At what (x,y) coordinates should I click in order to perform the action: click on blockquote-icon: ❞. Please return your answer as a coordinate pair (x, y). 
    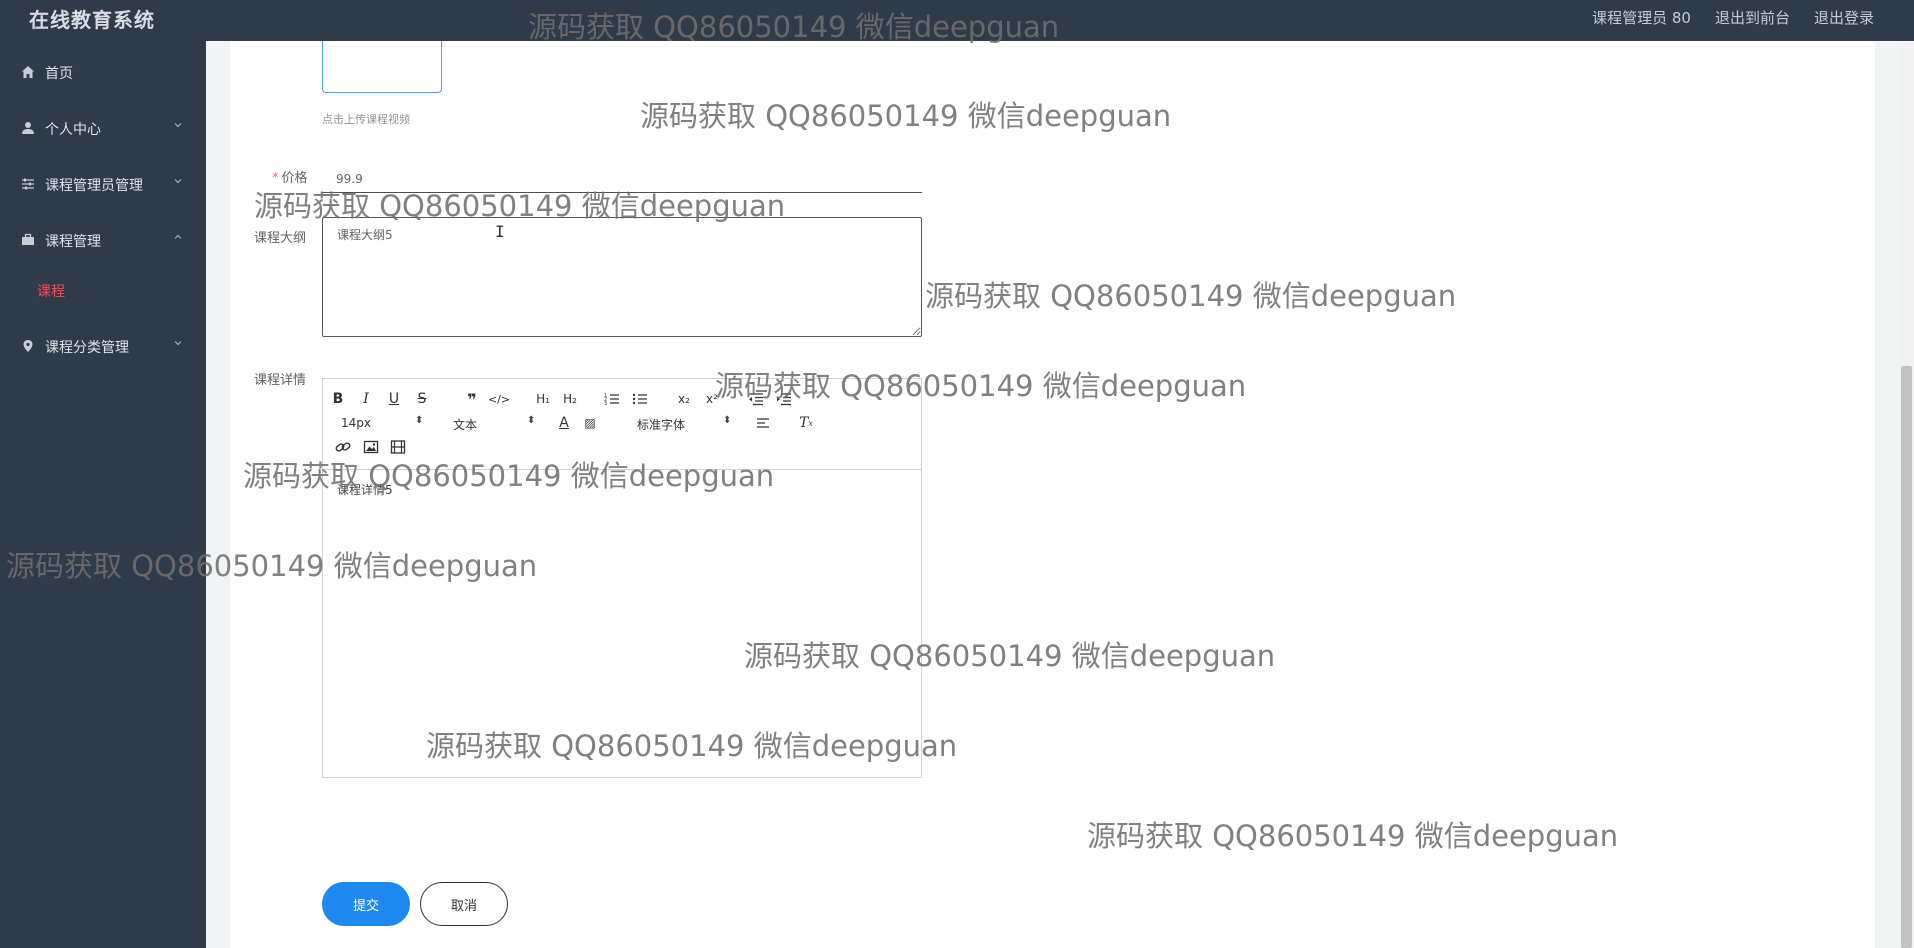
    Looking at the image, I should click on (472, 399).